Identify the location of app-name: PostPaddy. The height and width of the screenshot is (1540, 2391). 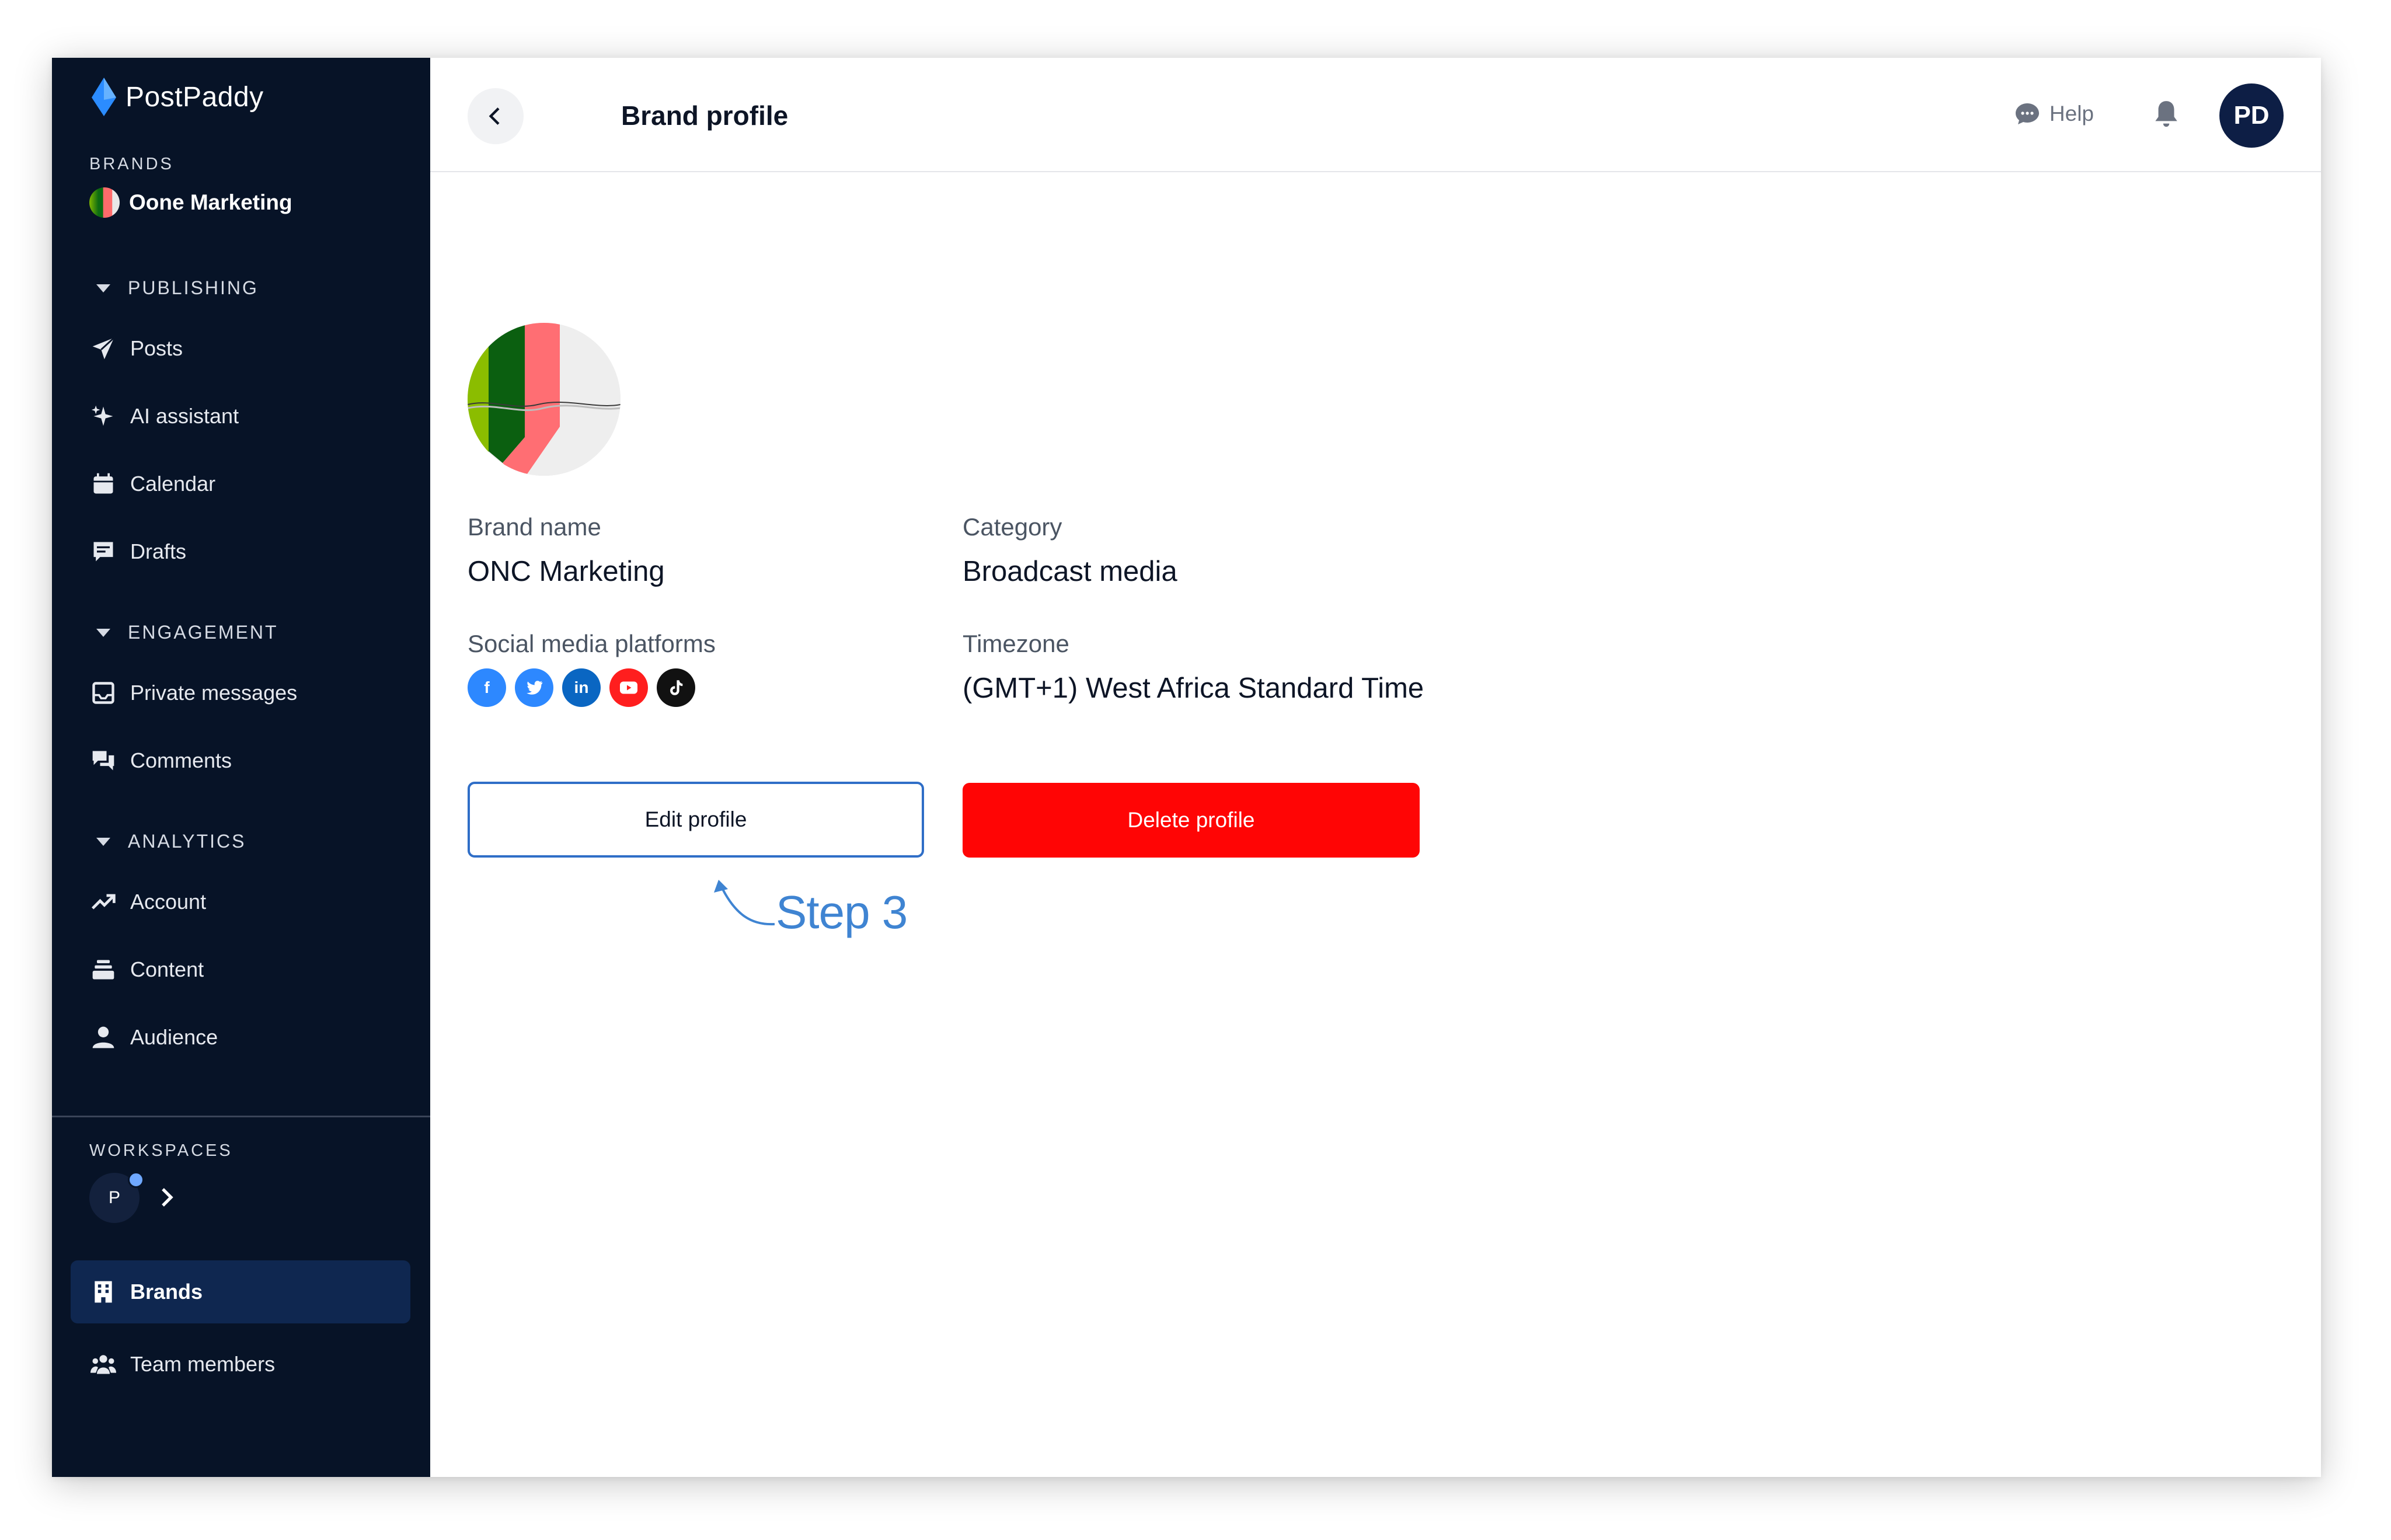
(195, 97).